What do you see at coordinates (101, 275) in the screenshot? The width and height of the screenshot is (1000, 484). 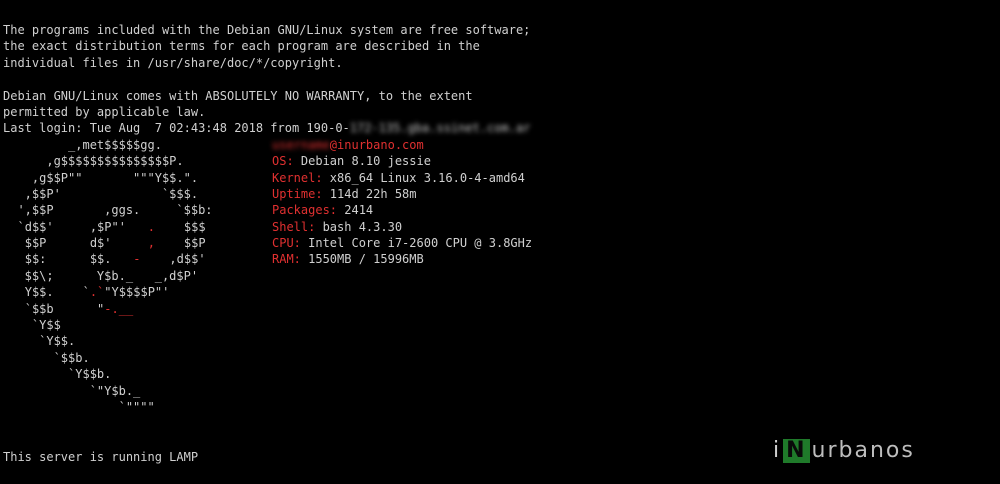 I see `debian-swirl-art-line: $$\; Y$b._ _,d$P'` at bounding box center [101, 275].